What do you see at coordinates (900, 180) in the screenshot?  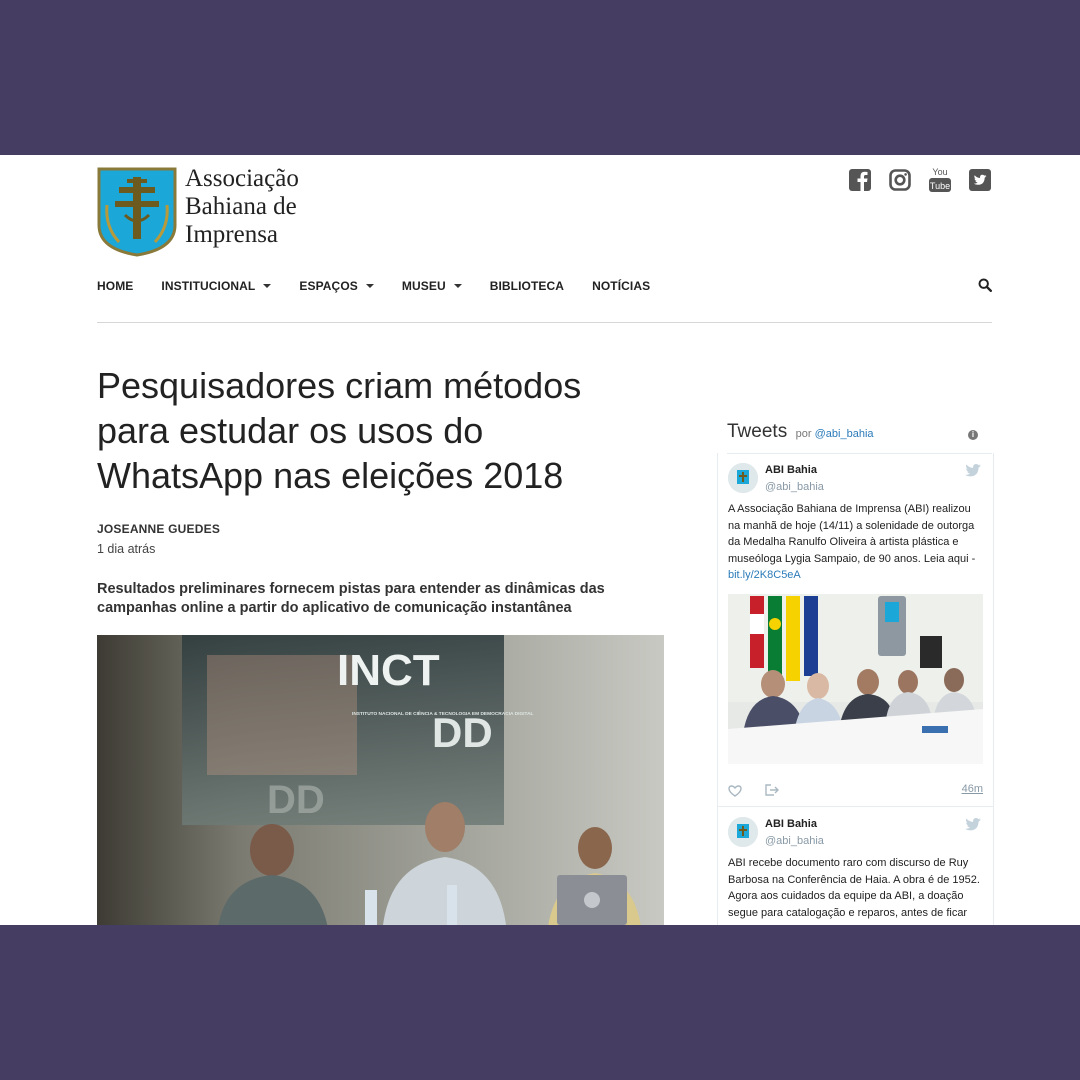 I see `instagram-icon` at bounding box center [900, 180].